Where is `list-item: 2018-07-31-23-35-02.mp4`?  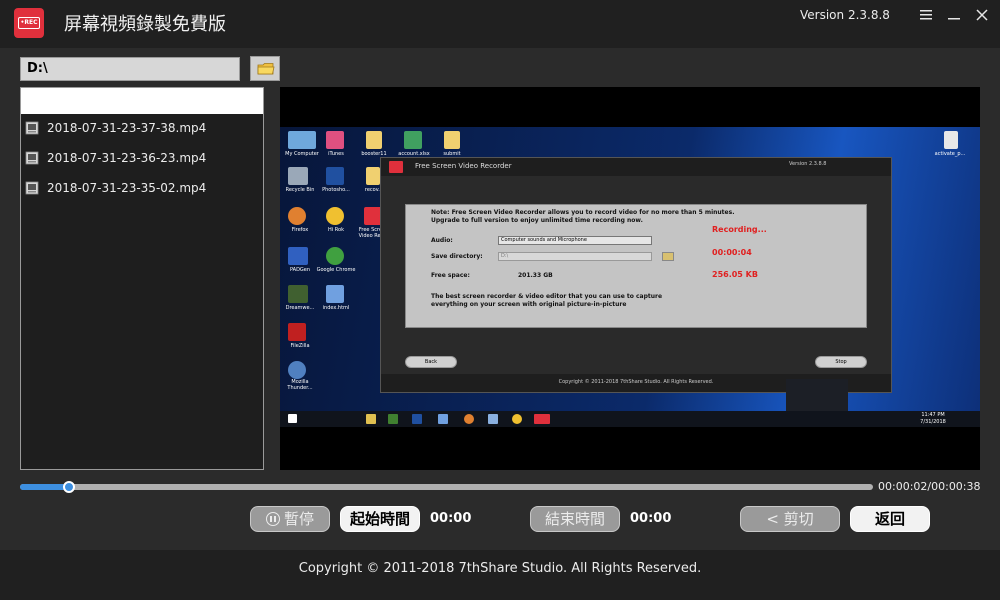 list-item: 2018-07-31-23-35-02.mp4 is located at coordinates (142, 189).